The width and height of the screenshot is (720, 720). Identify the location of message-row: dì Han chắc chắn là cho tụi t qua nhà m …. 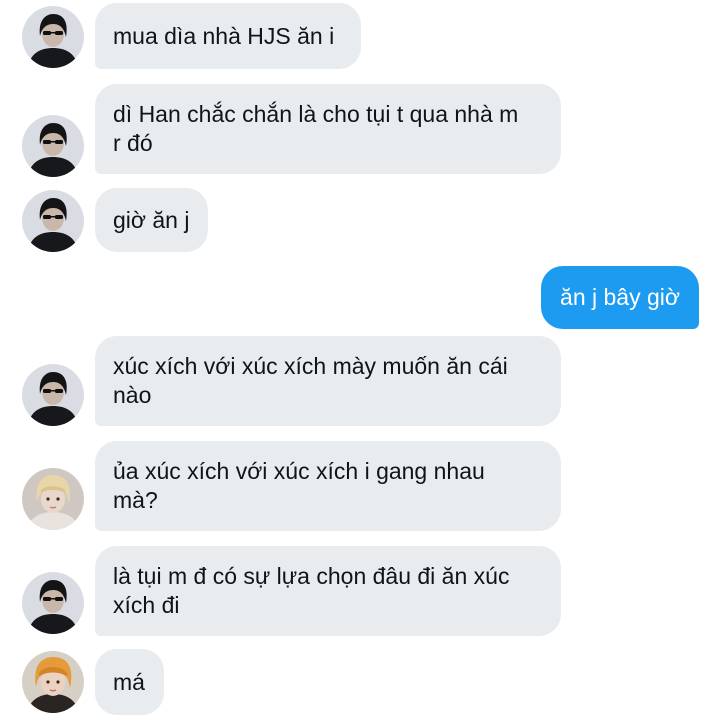
(360, 130).